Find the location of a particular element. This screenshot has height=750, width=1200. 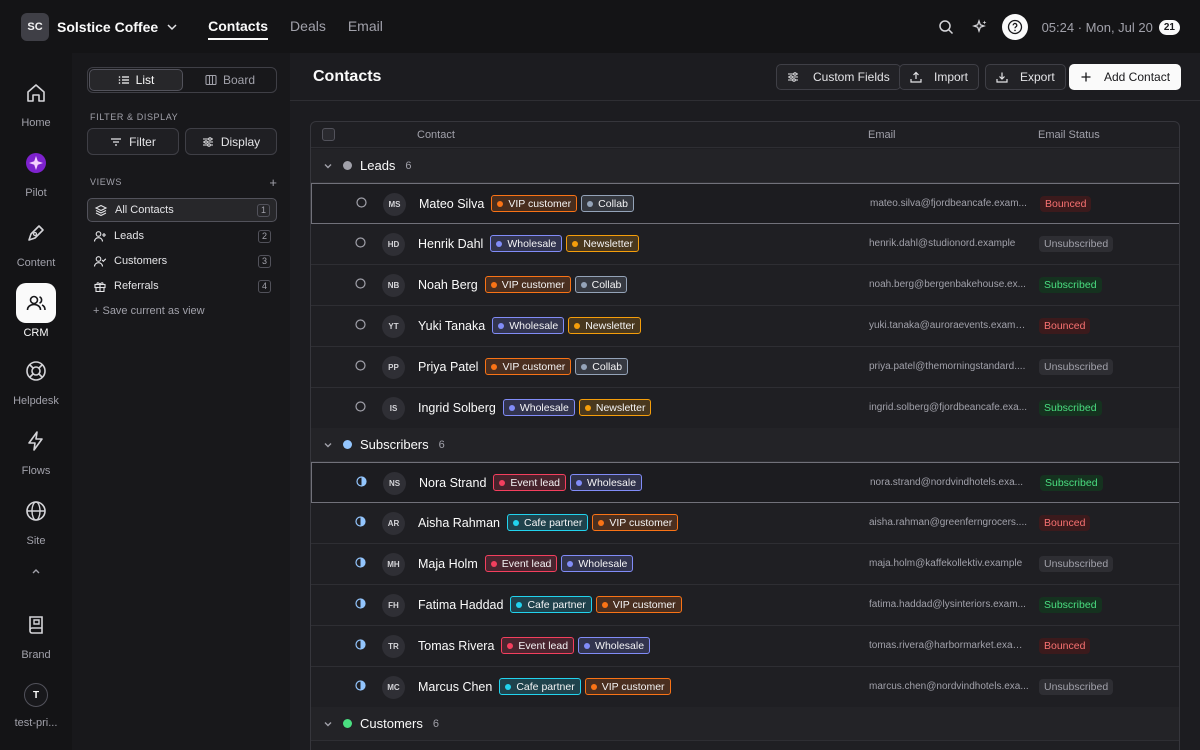

contact-name: Nora Strand is located at coordinates (452, 483).